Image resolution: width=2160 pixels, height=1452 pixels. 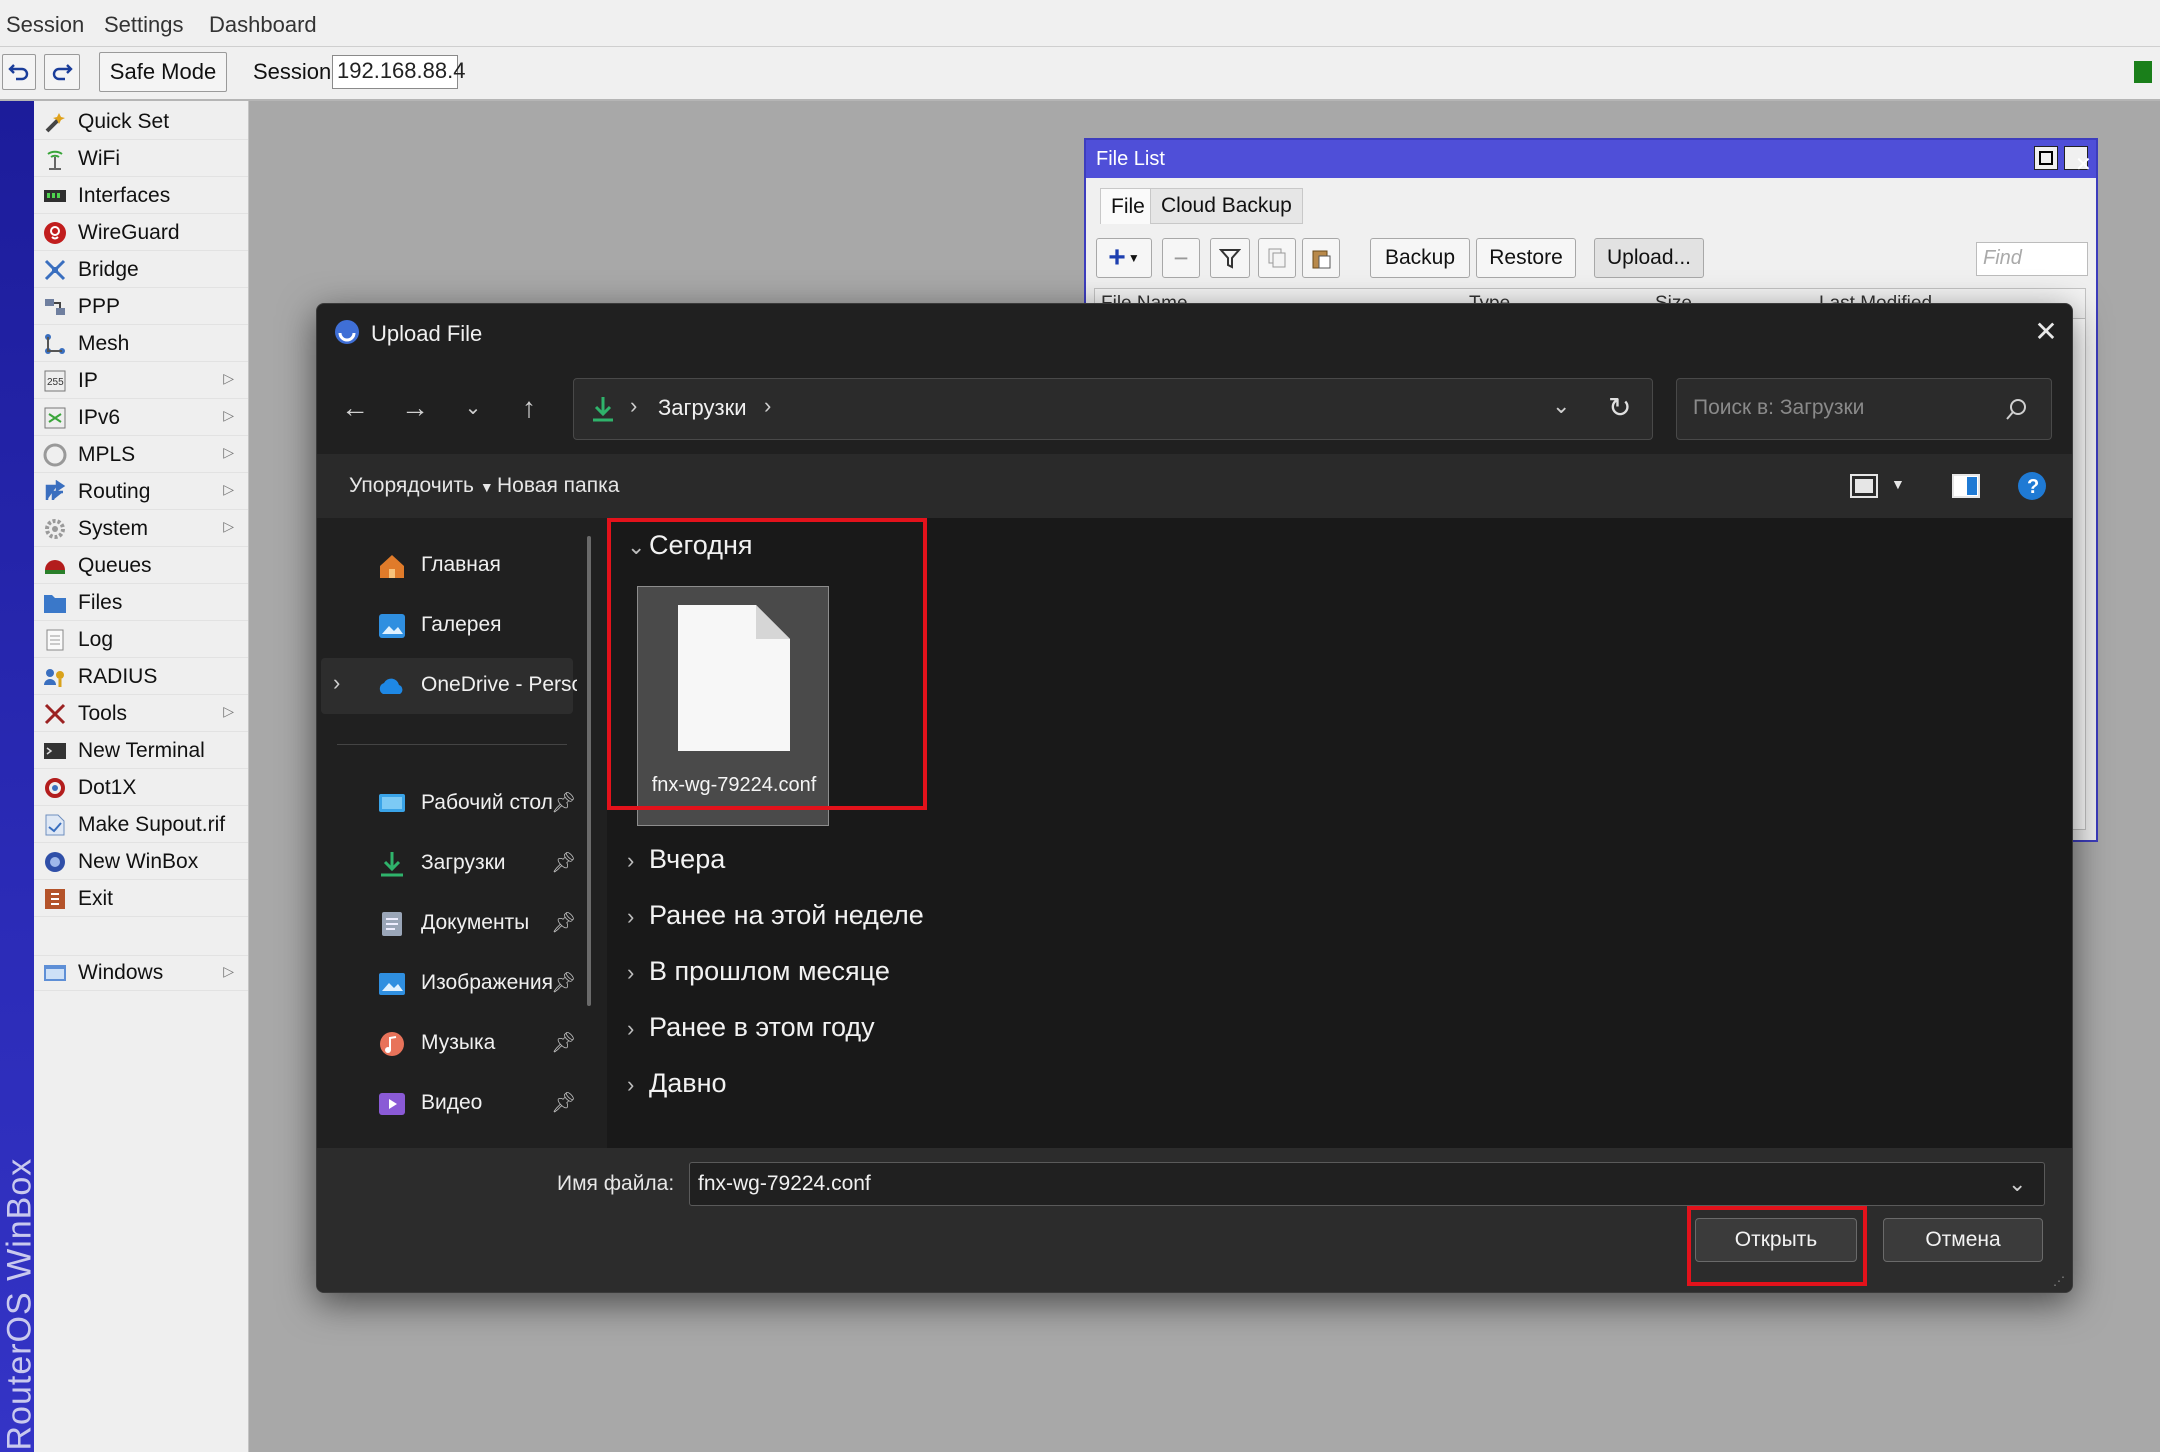 I want to click on recent-locations-button: ⌄, so click(x=473, y=408).